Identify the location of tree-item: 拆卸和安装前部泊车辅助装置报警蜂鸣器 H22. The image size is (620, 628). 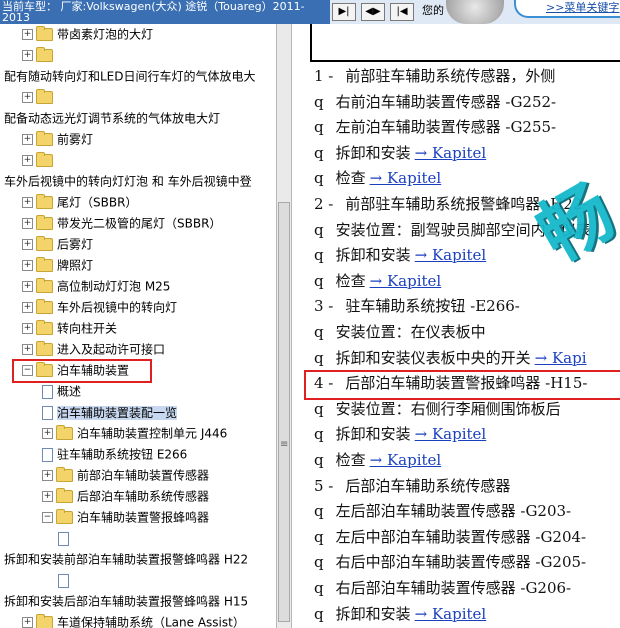
(126, 559).